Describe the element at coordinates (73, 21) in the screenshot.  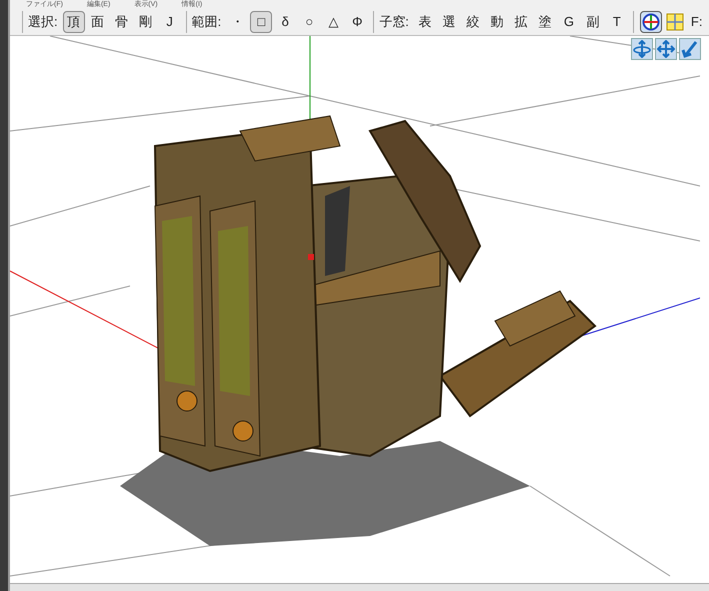
I see `toolbar-button: 頂` at that location.